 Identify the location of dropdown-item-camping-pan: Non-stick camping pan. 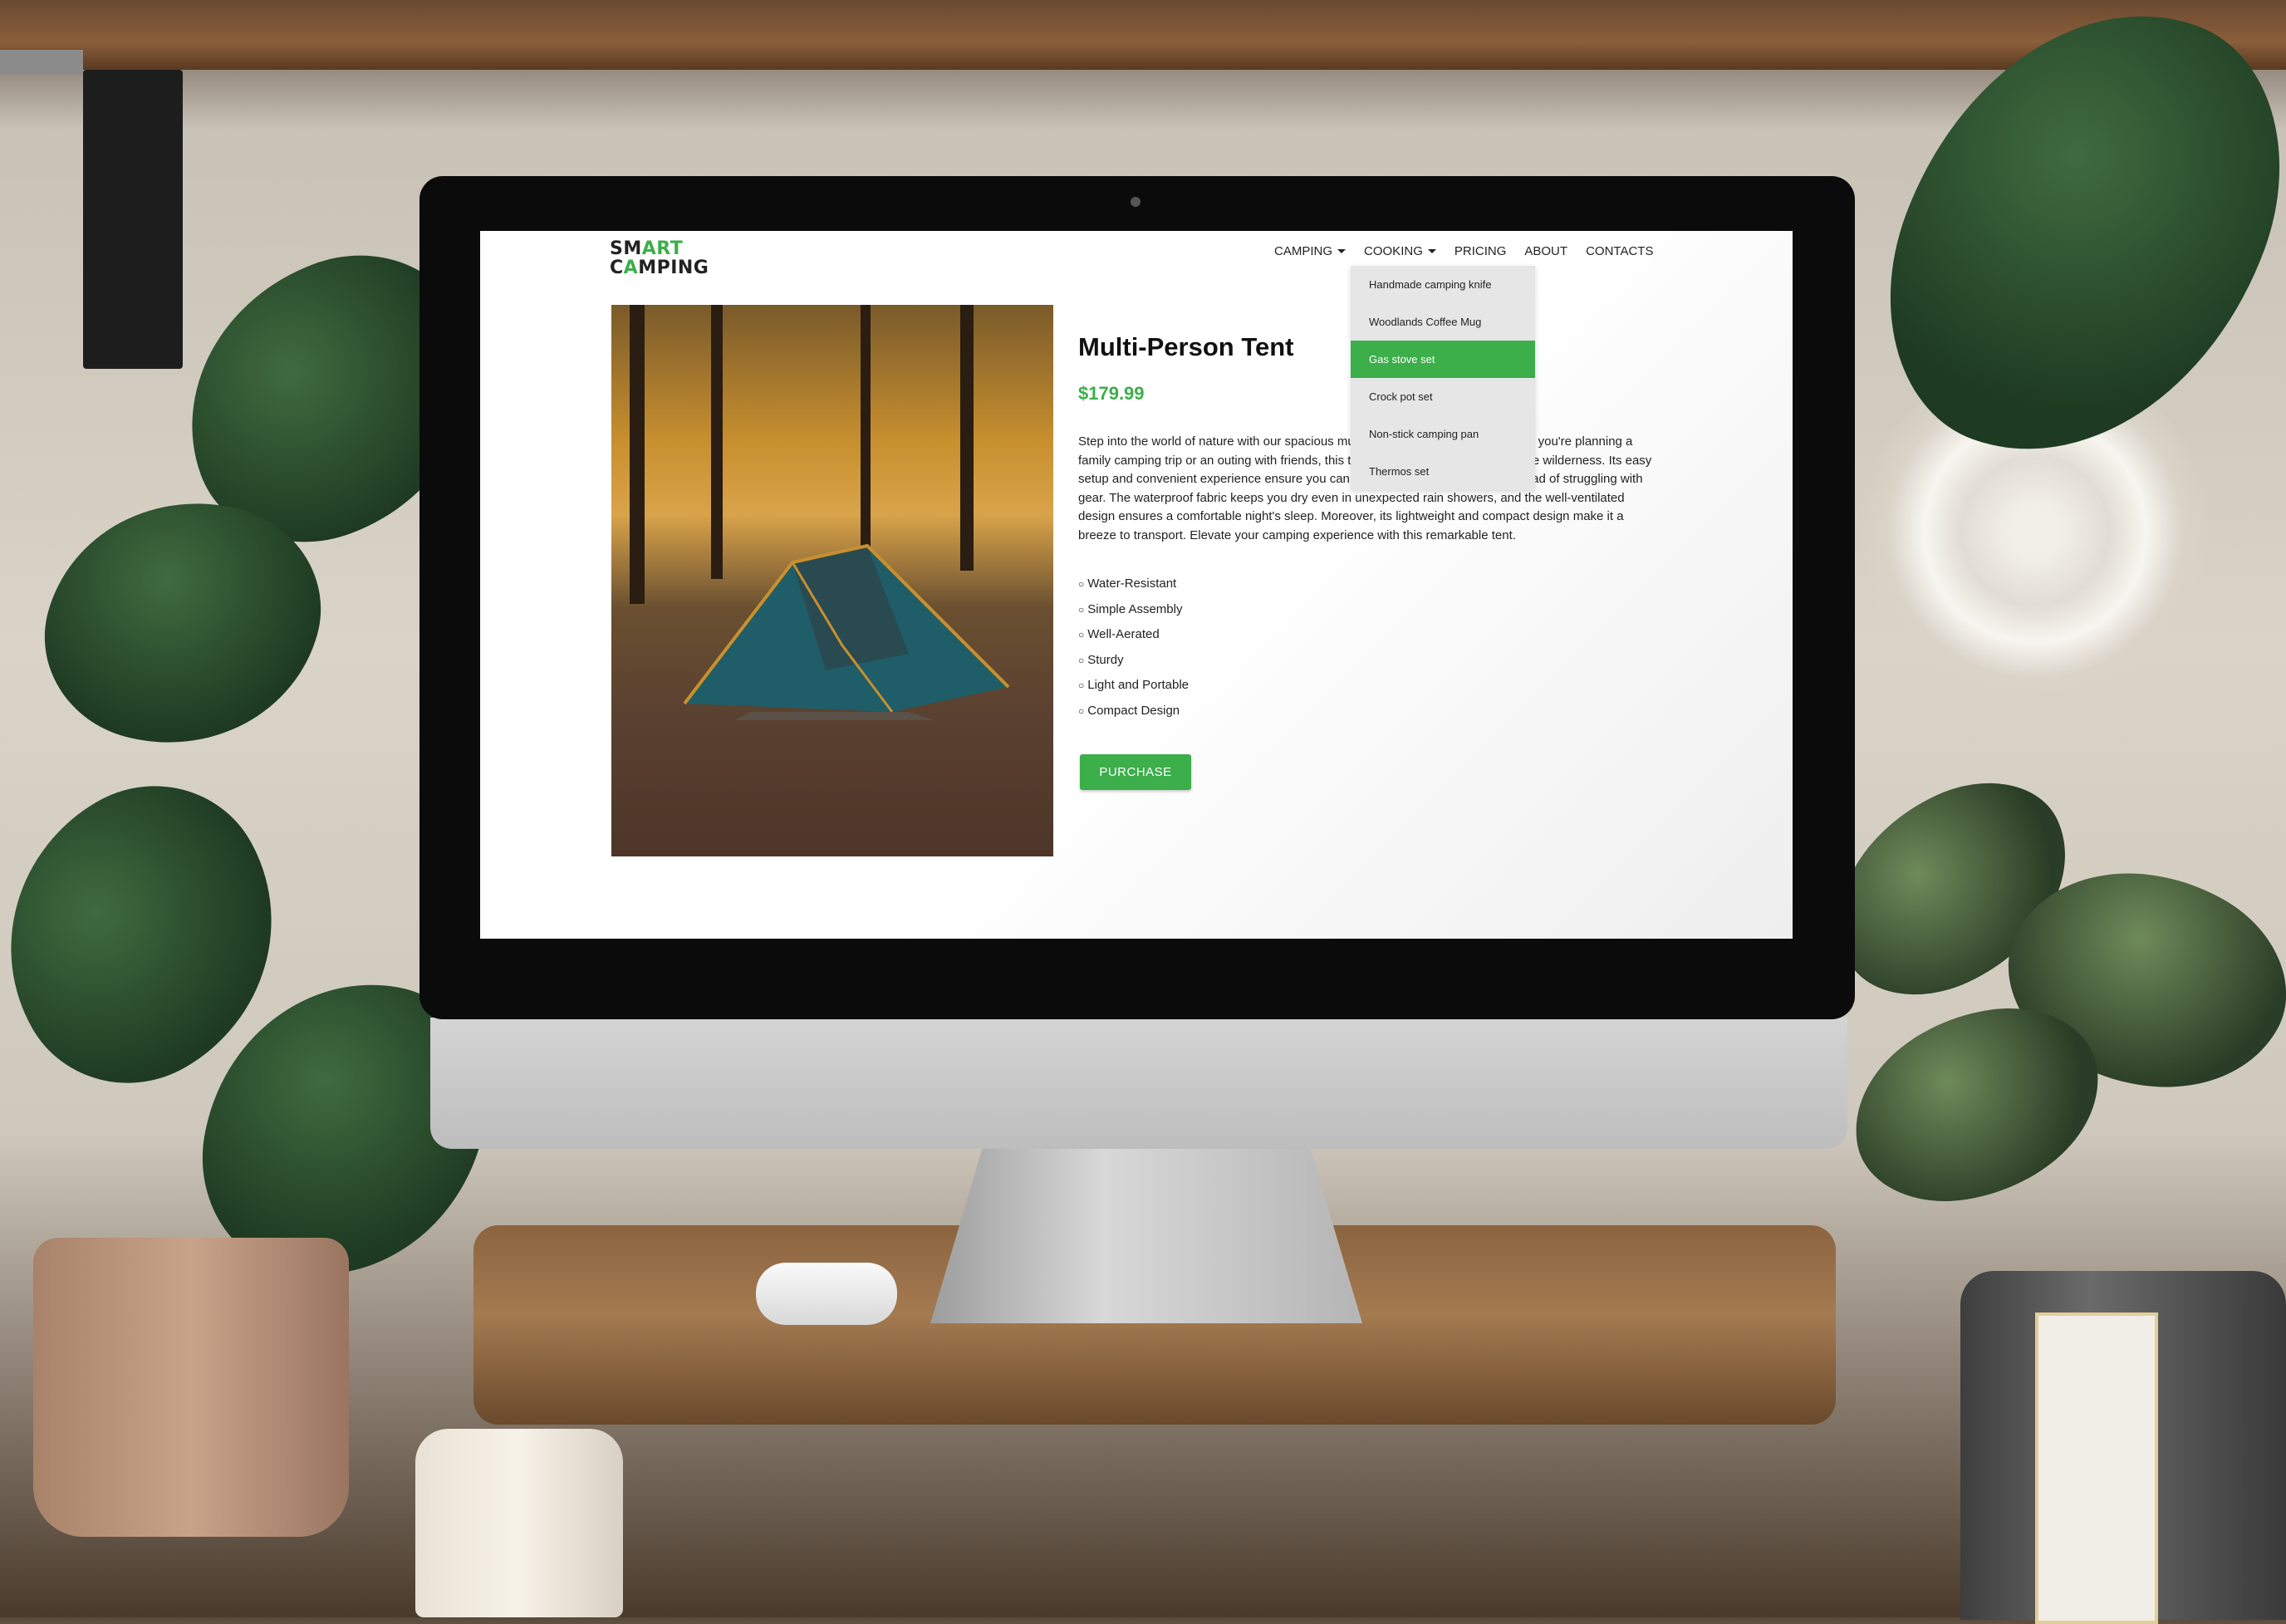
(1443, 434).